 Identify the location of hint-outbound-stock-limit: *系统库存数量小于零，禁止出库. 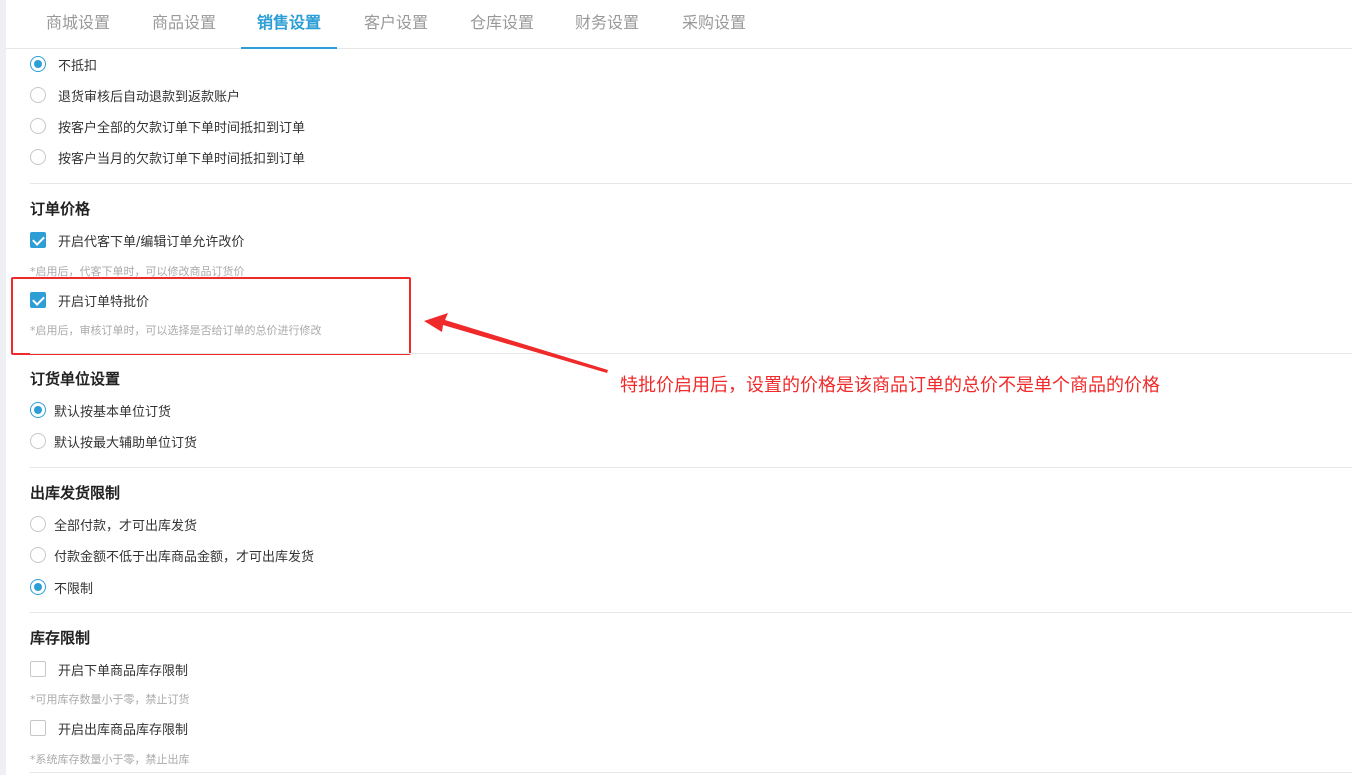
(110, 759).